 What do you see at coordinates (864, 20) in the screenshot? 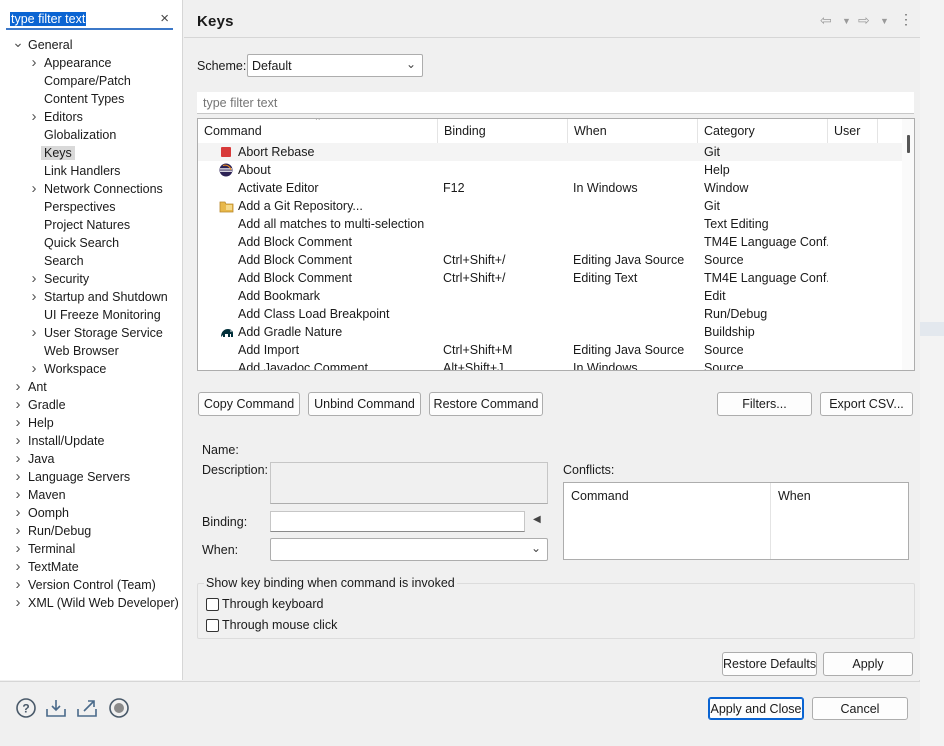
I see `forward-arrow-icon: ⇨` at bounding box center [864, 20].